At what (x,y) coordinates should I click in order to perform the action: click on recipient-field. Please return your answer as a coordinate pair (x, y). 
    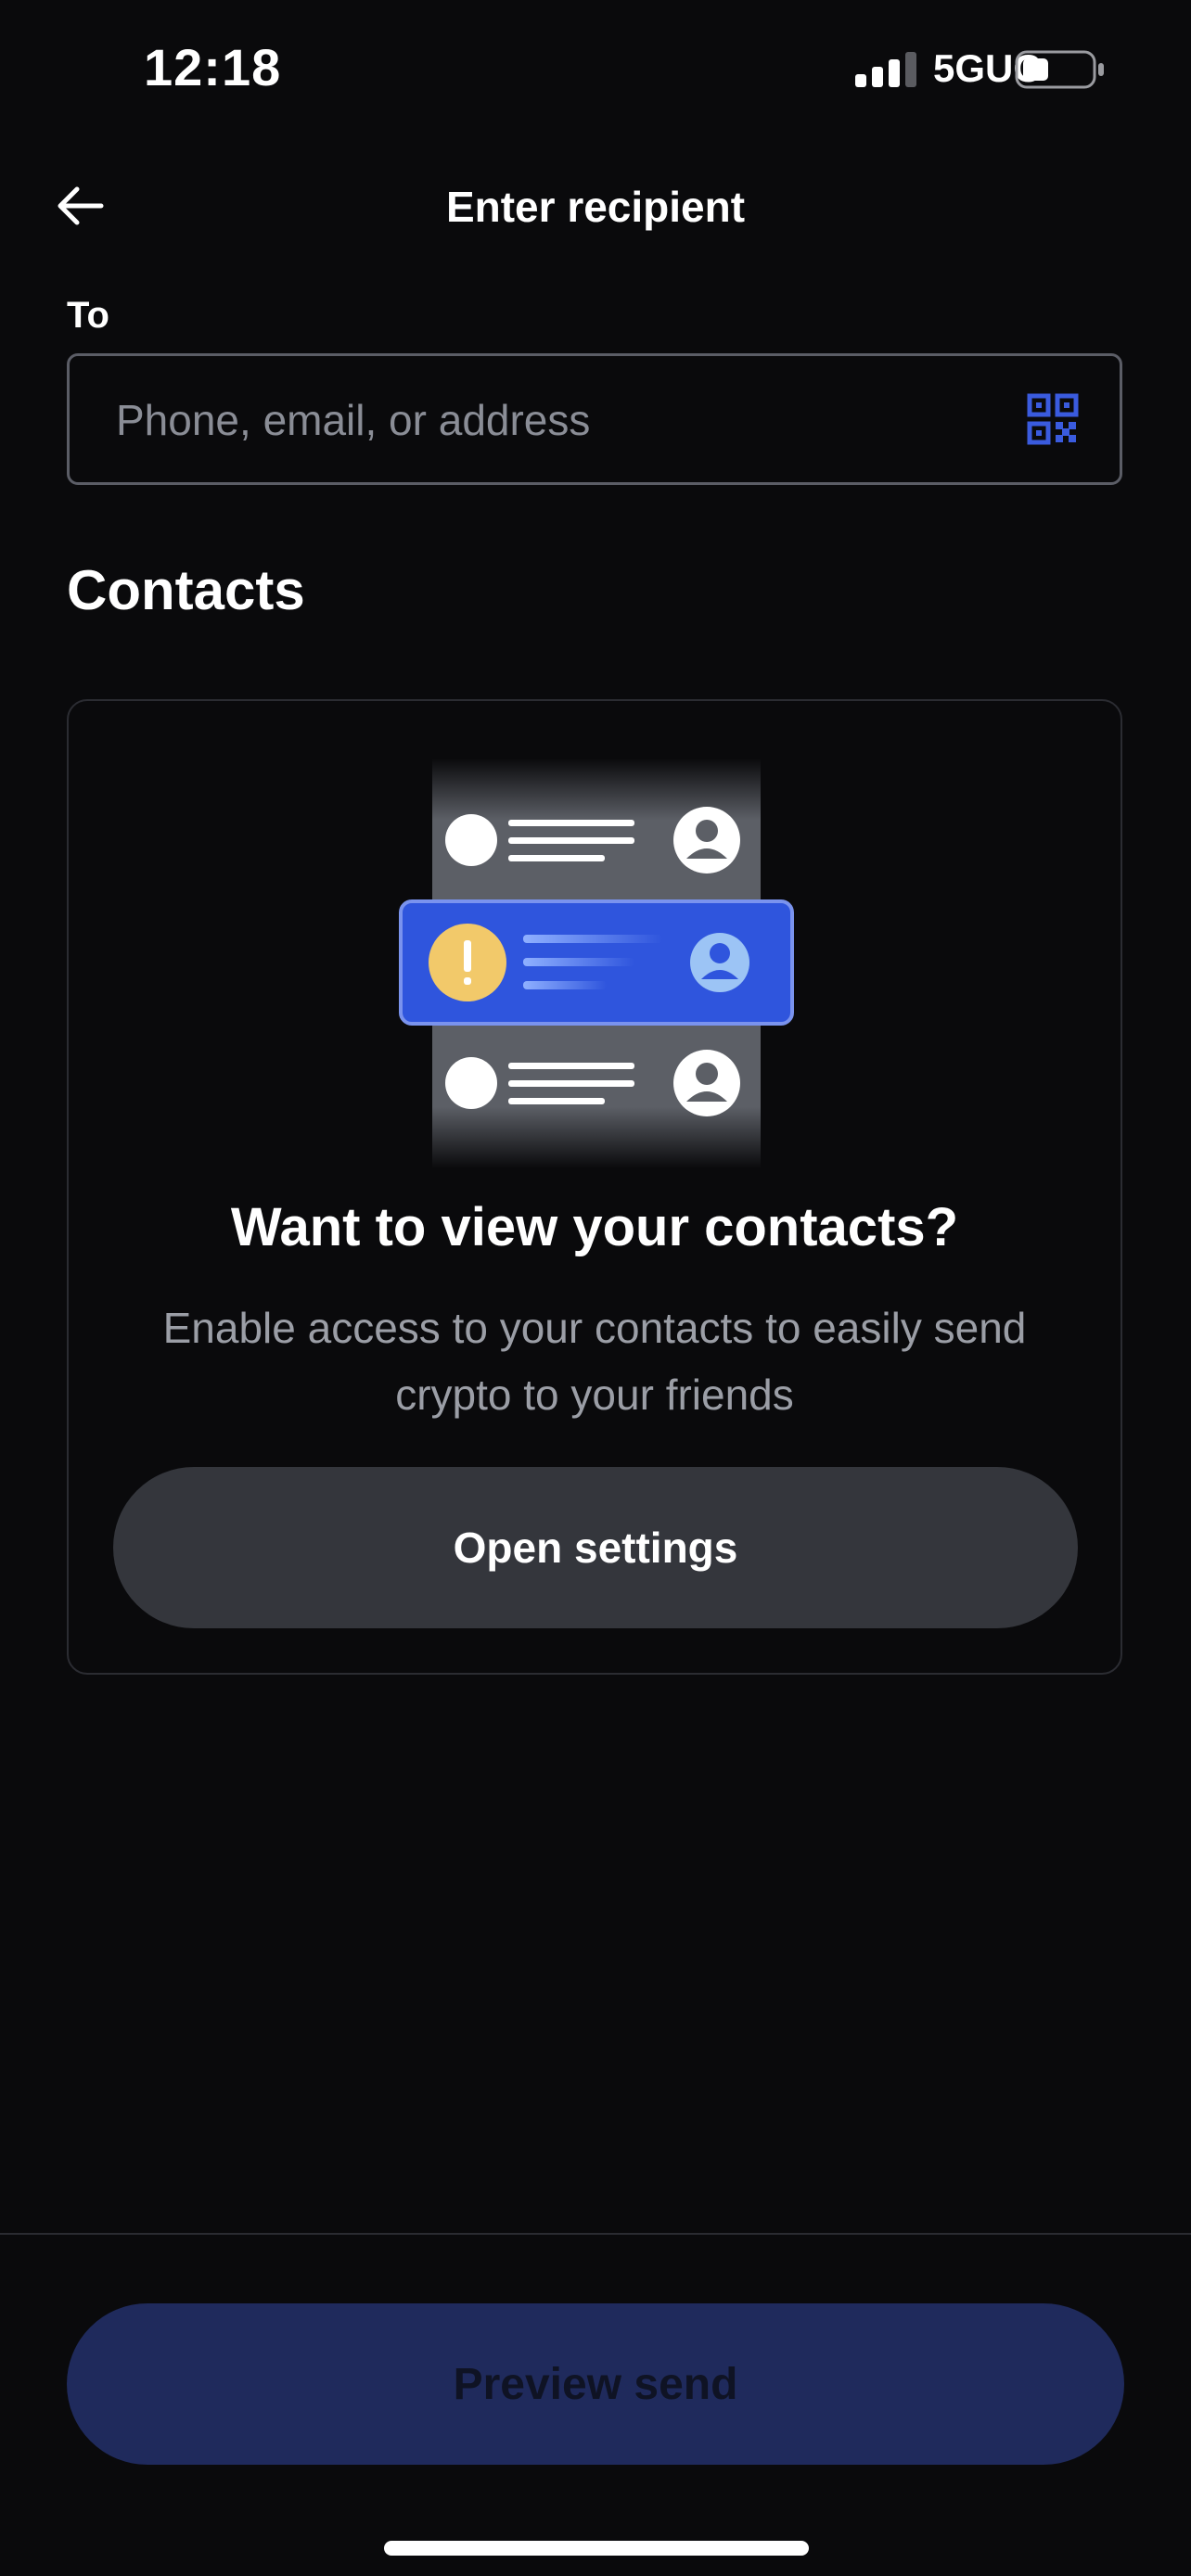
    Looking at the image, I should click on (594, 419).